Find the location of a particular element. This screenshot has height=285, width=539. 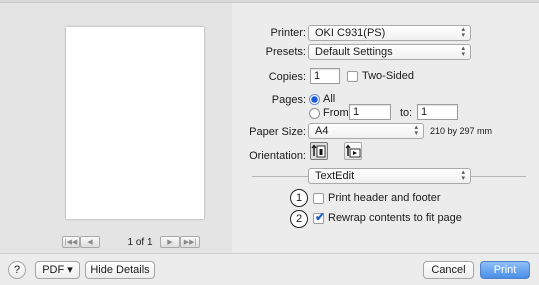

section-divider-right is located at coordinates (498, 176).